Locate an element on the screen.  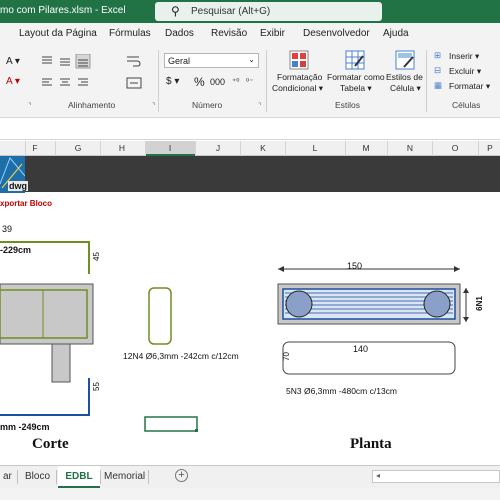
status-bar is located at coordinates (250, 494).